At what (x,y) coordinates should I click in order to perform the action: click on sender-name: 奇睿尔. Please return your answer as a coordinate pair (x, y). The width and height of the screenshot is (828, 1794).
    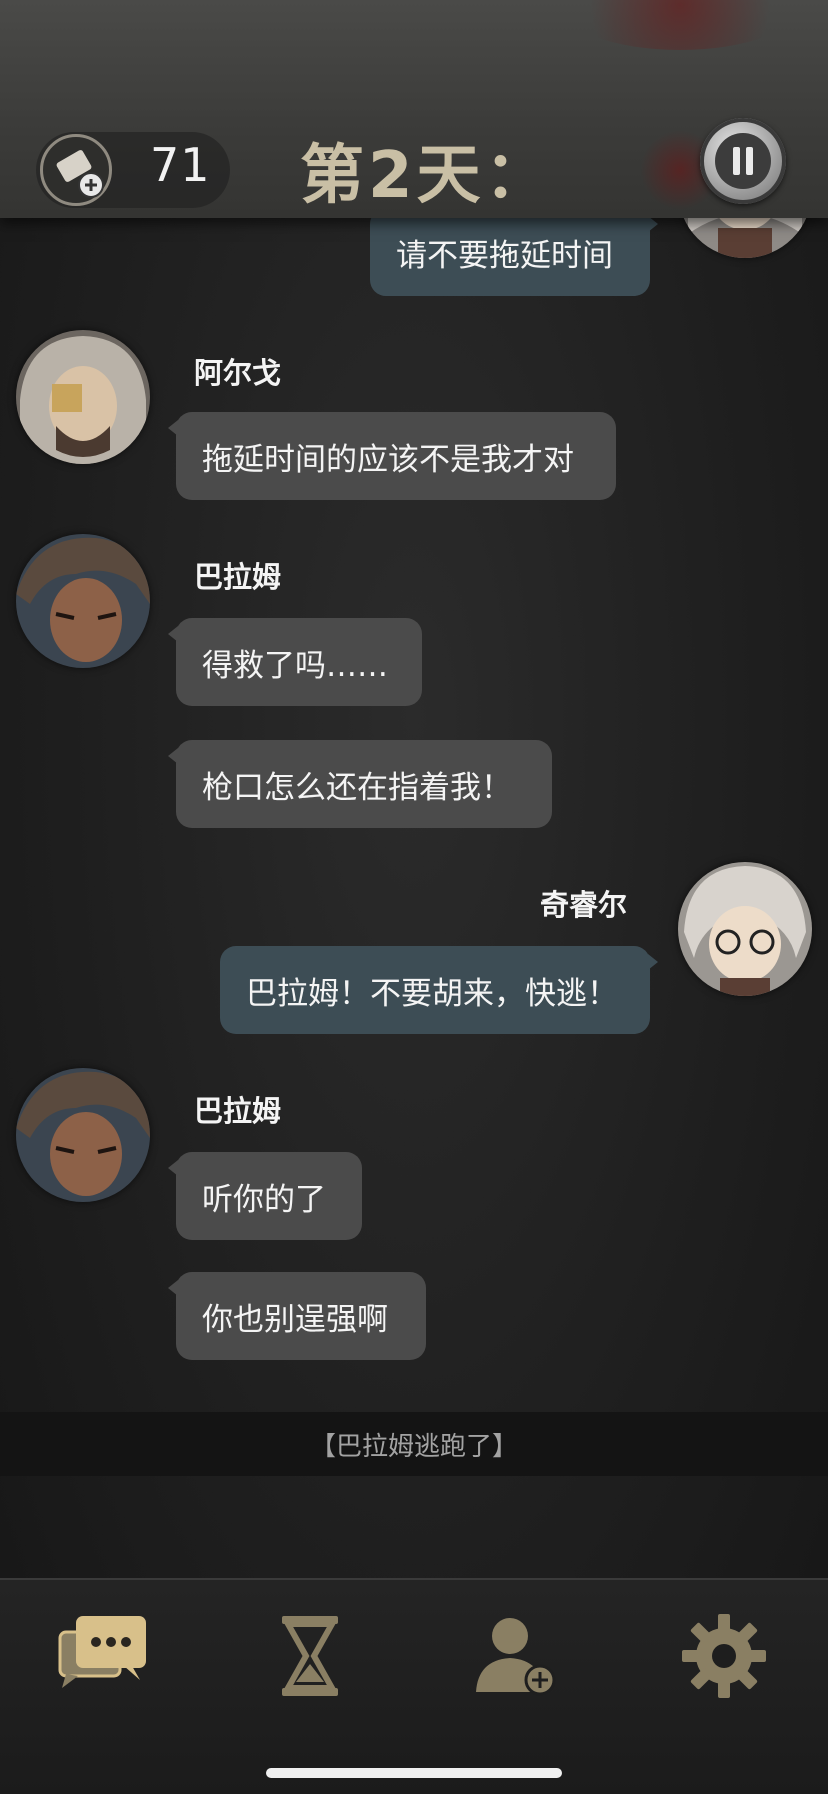
    Looking at the image, I should click on (584, 905).